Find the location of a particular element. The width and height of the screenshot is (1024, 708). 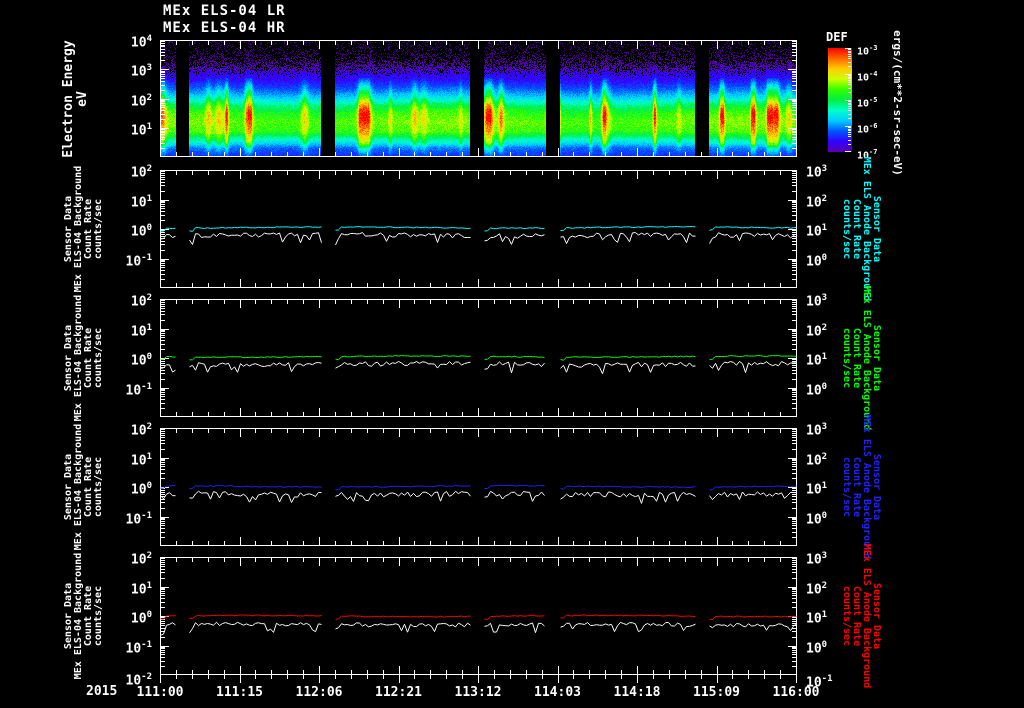

colorbar-unit-label-line: ergs/(cm**2-sr-sec-eV) is located at coordinates (897, 103).